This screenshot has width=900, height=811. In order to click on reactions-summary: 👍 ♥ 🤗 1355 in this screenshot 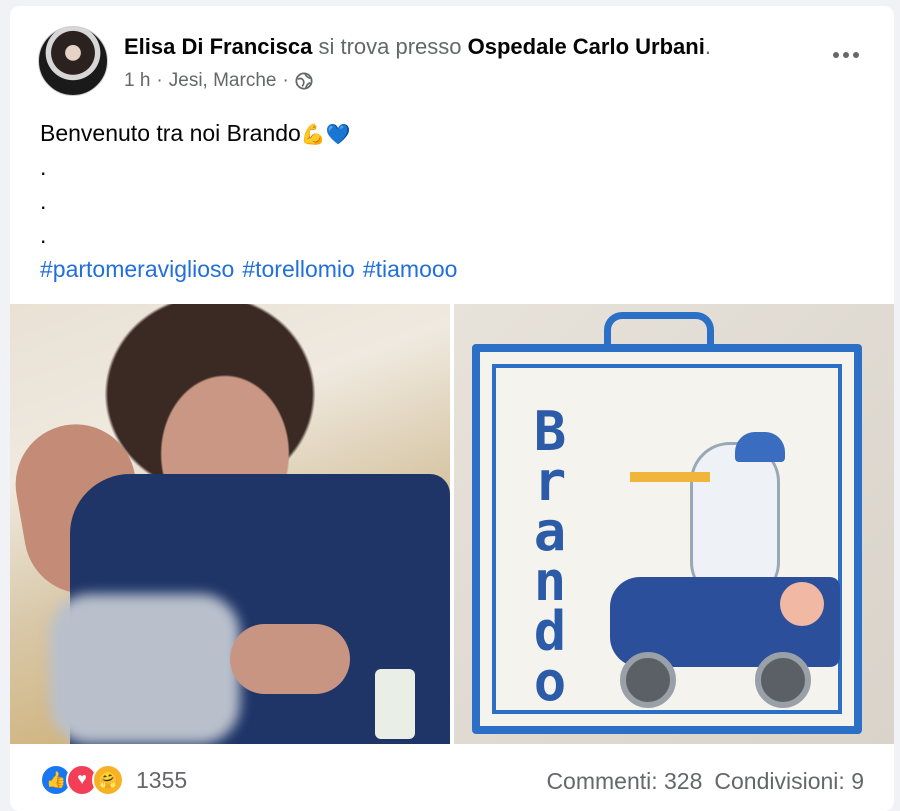, I will do `click(113, 780)`.